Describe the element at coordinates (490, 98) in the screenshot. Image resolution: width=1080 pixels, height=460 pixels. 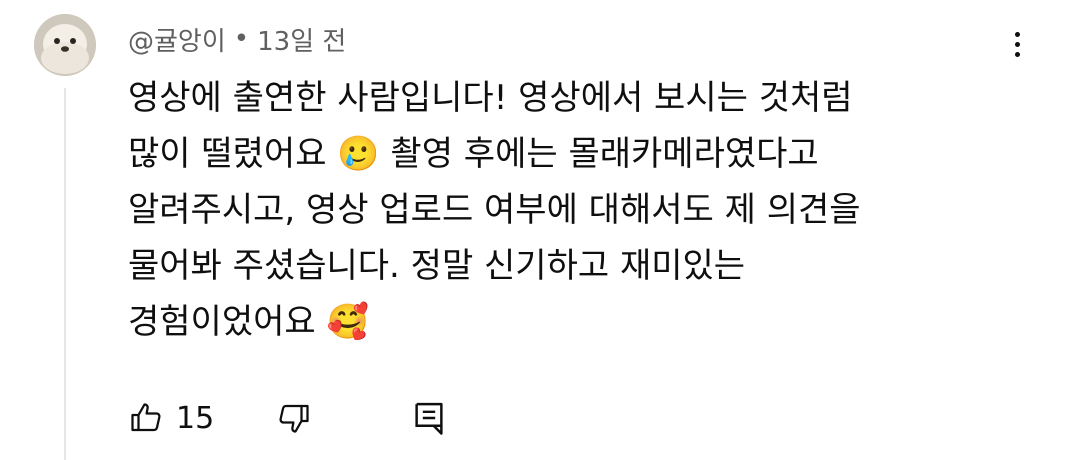
I see `comment-line: 영상에 출연한 사람입니다! 영상에서 보시는 것처럼` at that location.